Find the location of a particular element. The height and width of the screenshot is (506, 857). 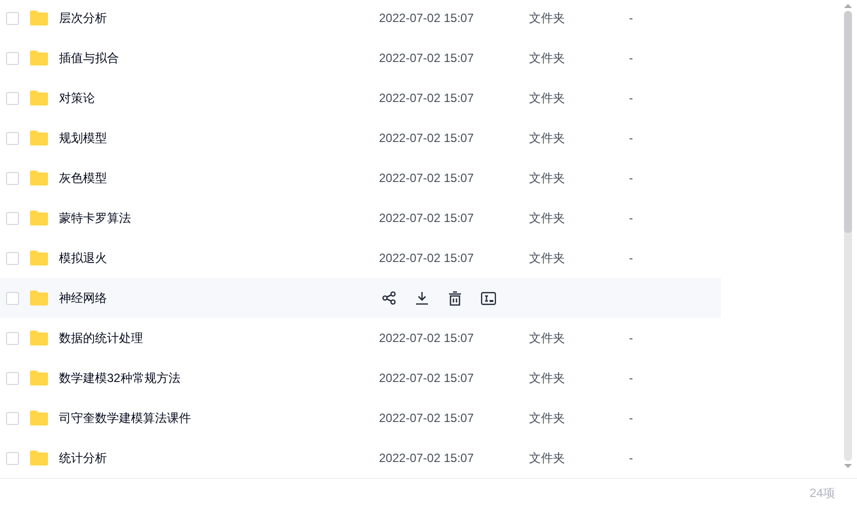

file-name: 模拟退火 is located at coordinates (219, 258).